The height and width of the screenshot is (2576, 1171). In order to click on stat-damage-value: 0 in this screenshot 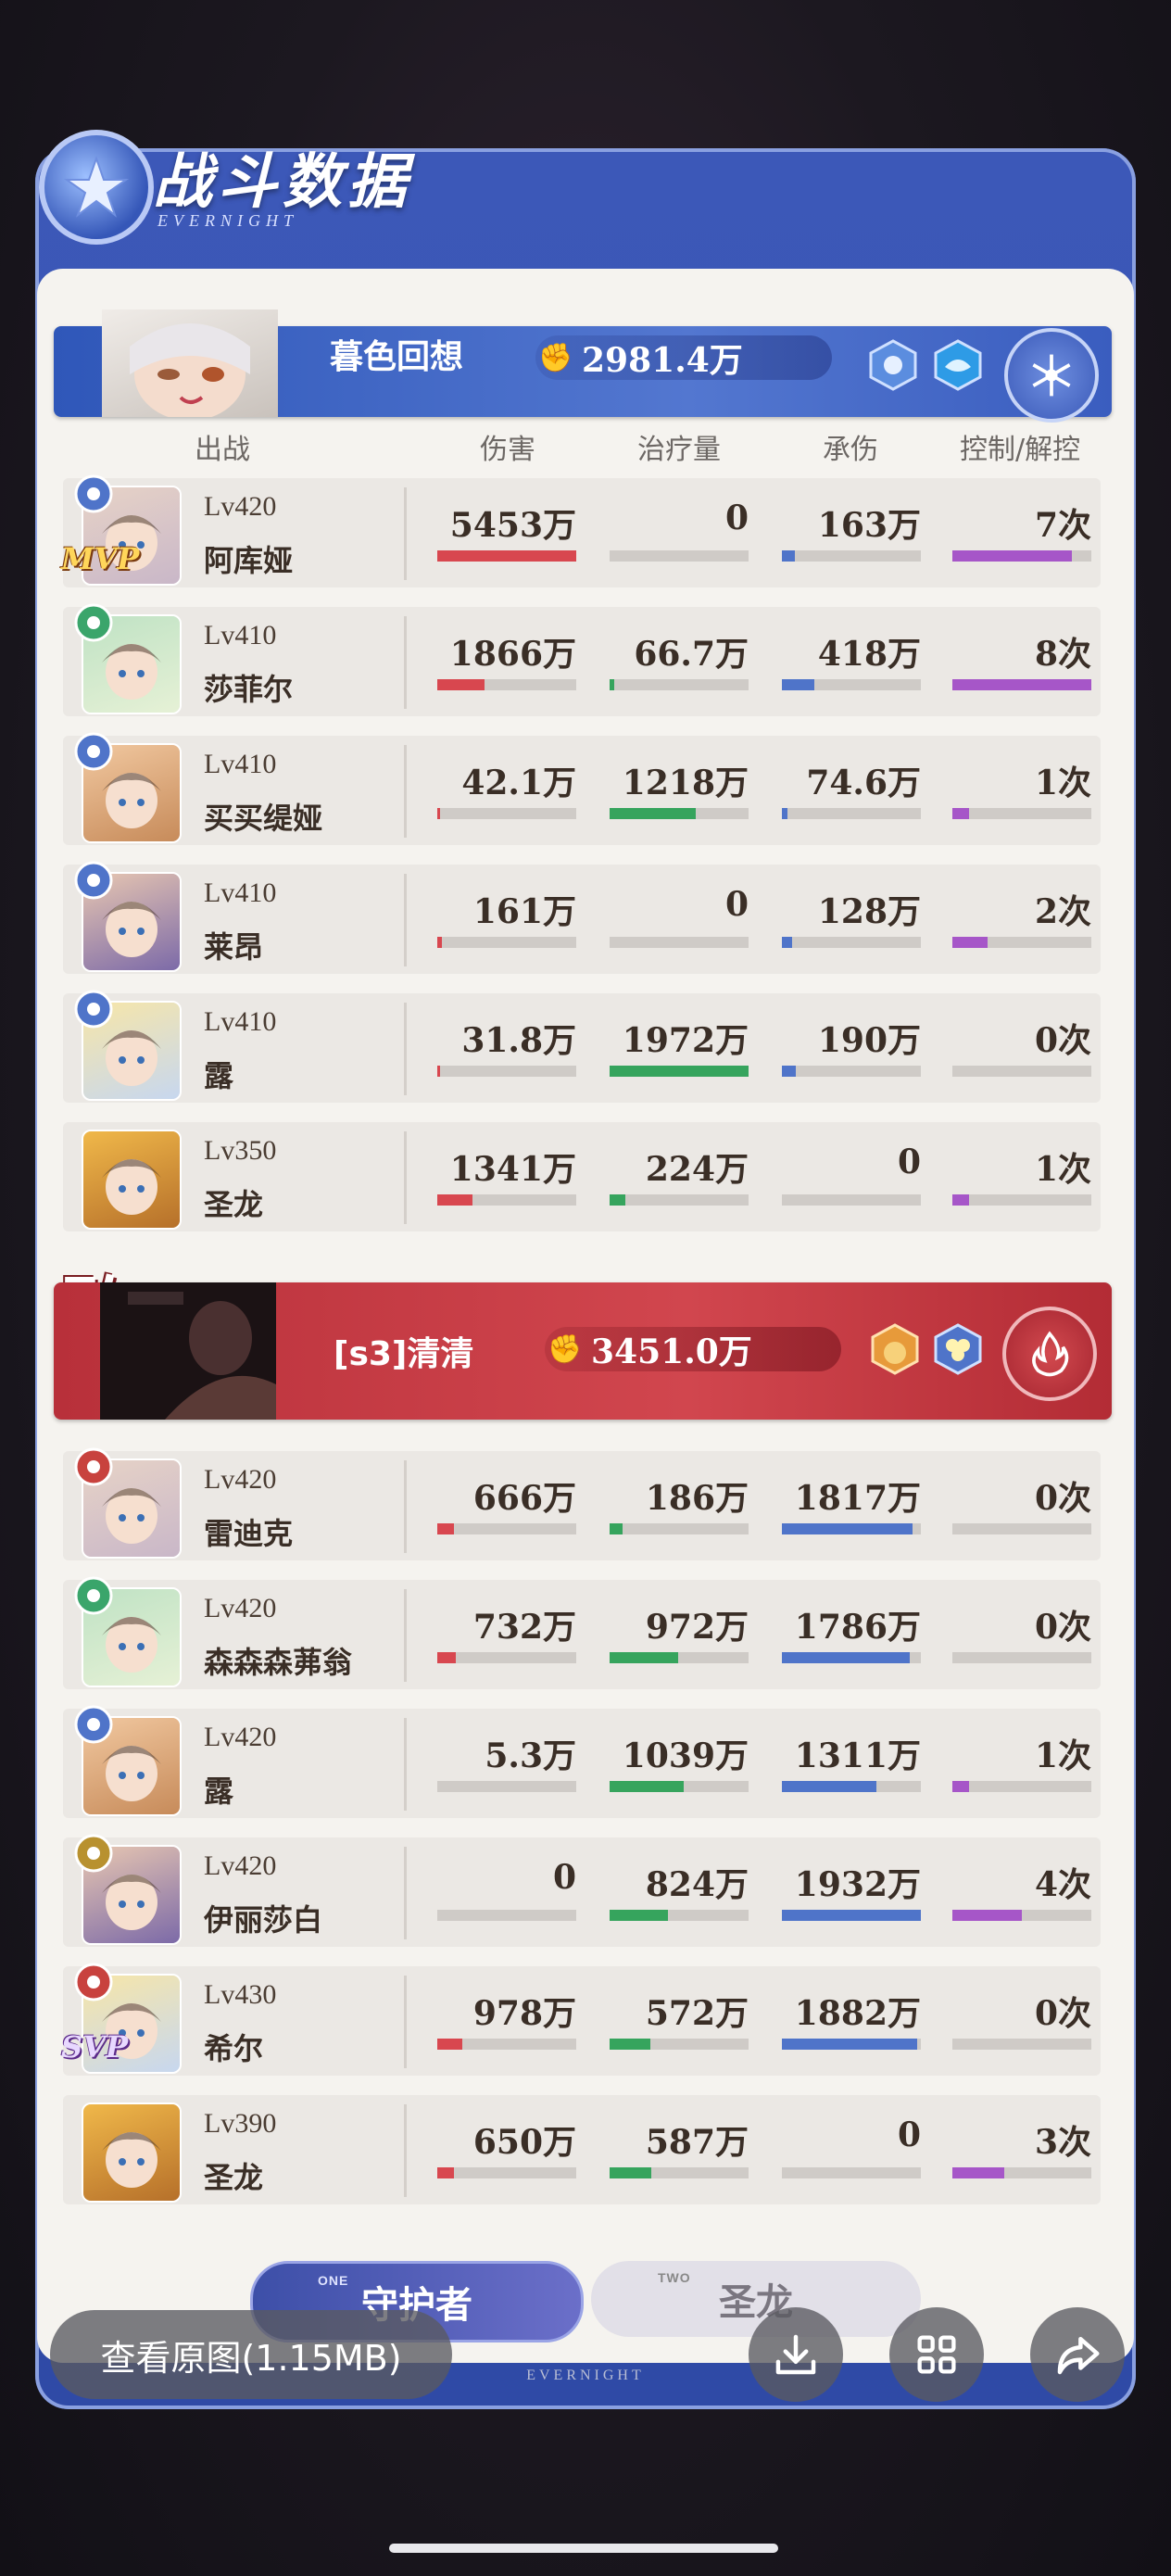, I will do `click(564, 1878)`.